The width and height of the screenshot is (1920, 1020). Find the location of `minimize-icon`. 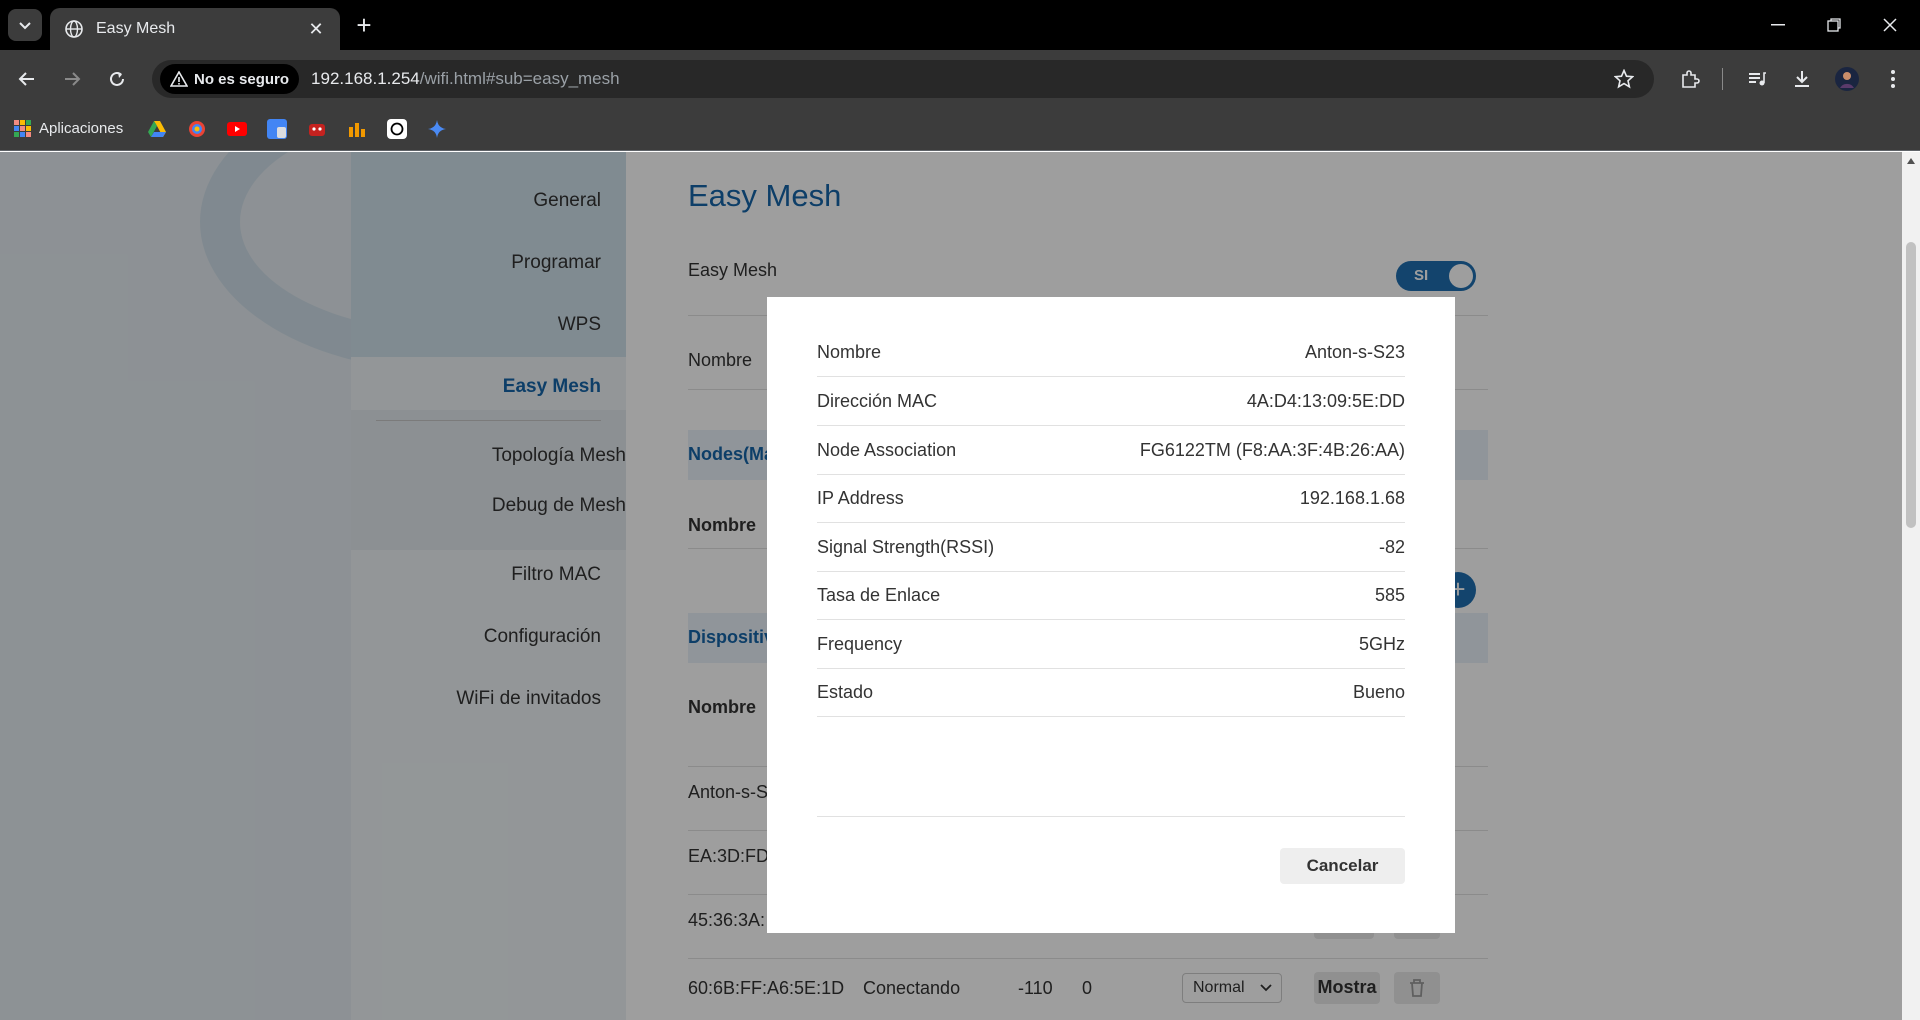

minimize-icon is located at coordinates (1778, 25).